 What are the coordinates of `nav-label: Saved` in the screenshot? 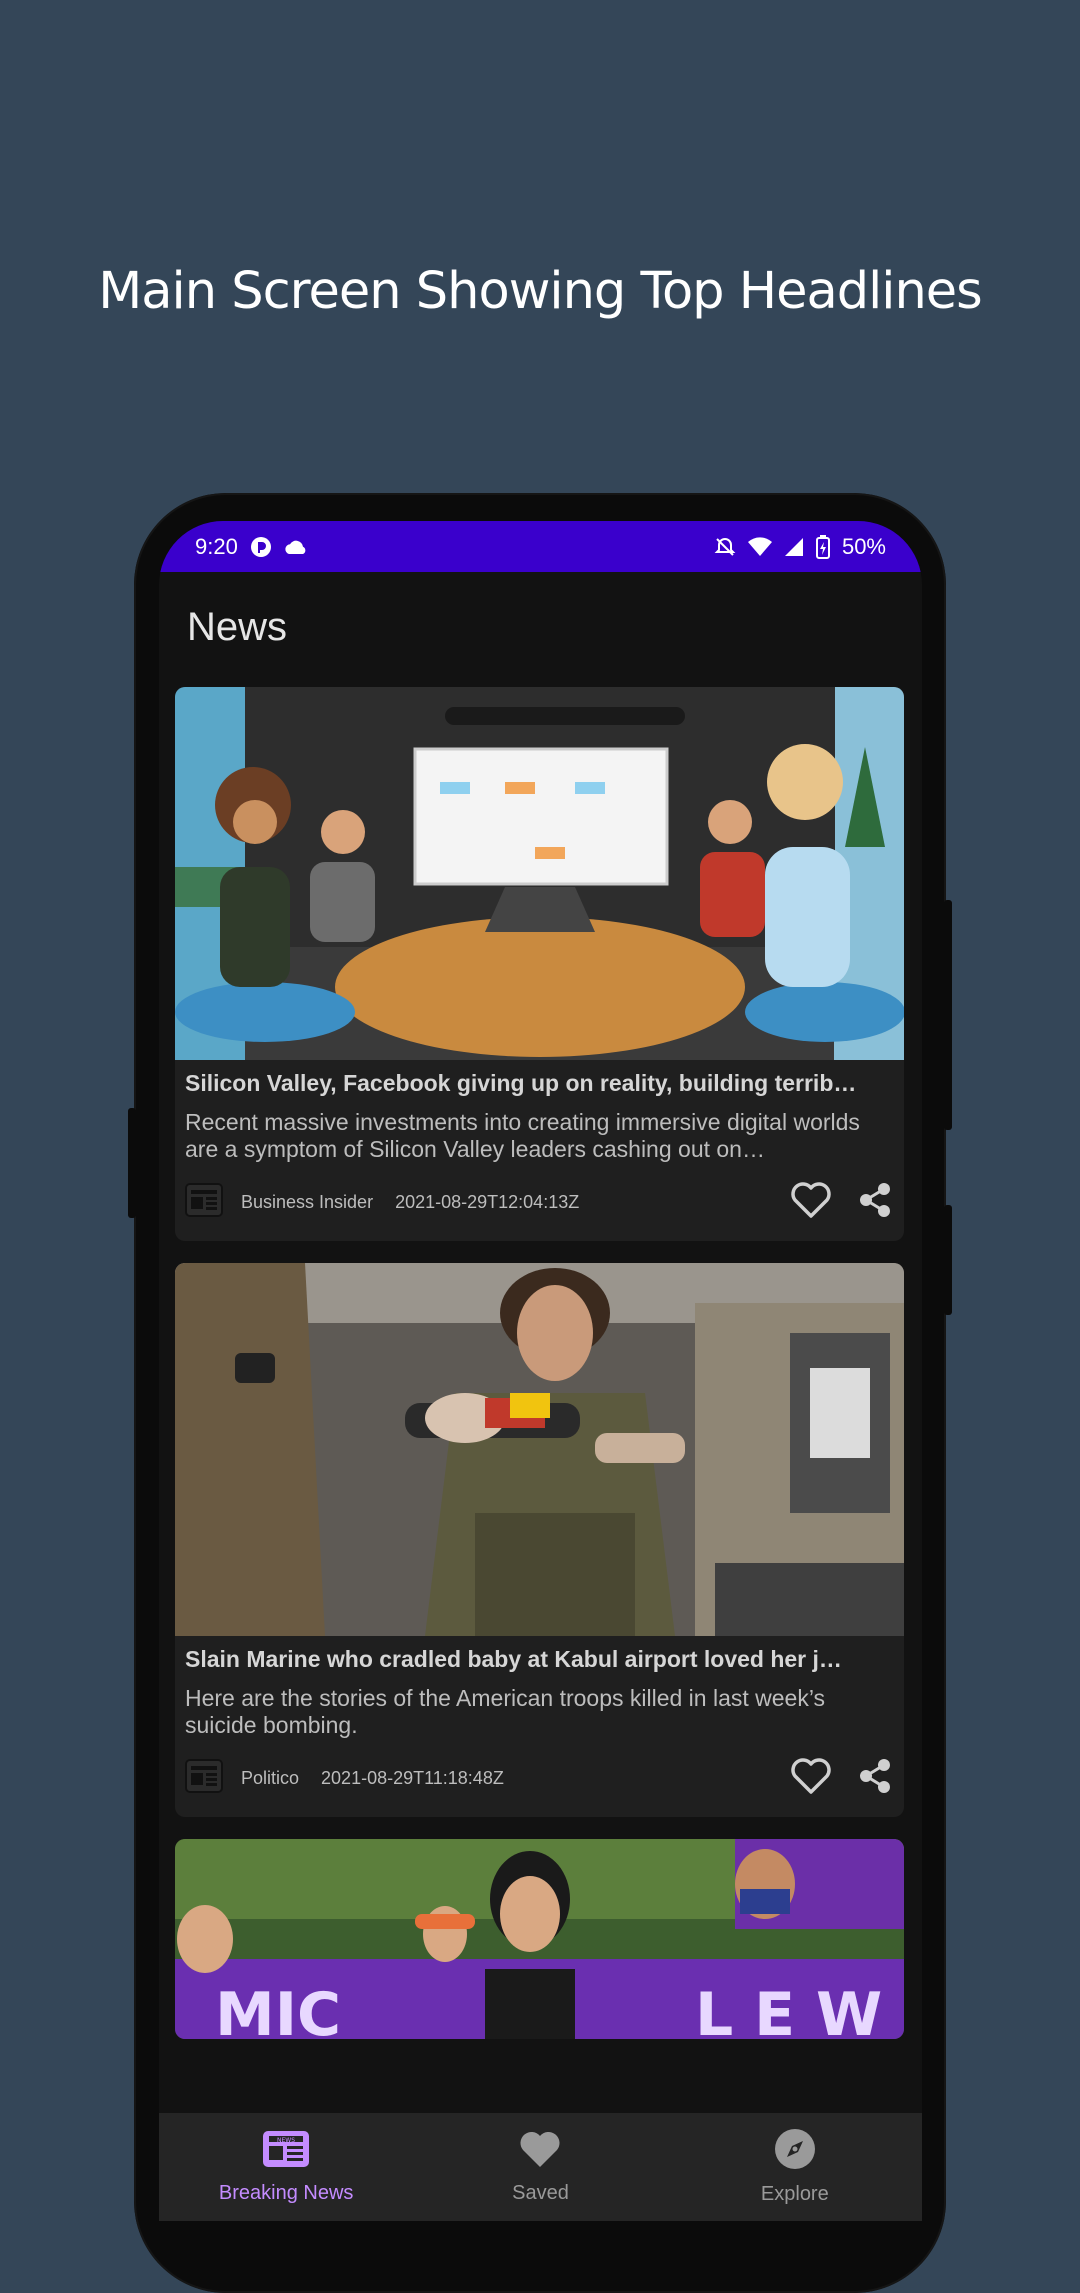 It's located at (540, 2193).